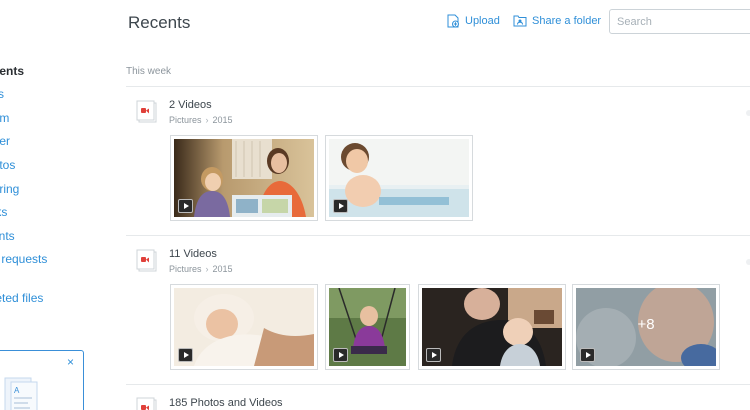 This screenshot has height=410, width=750. Describe the element at coordinates (70, 362) in the screenshot. I see `close-icon: ×` at that location.